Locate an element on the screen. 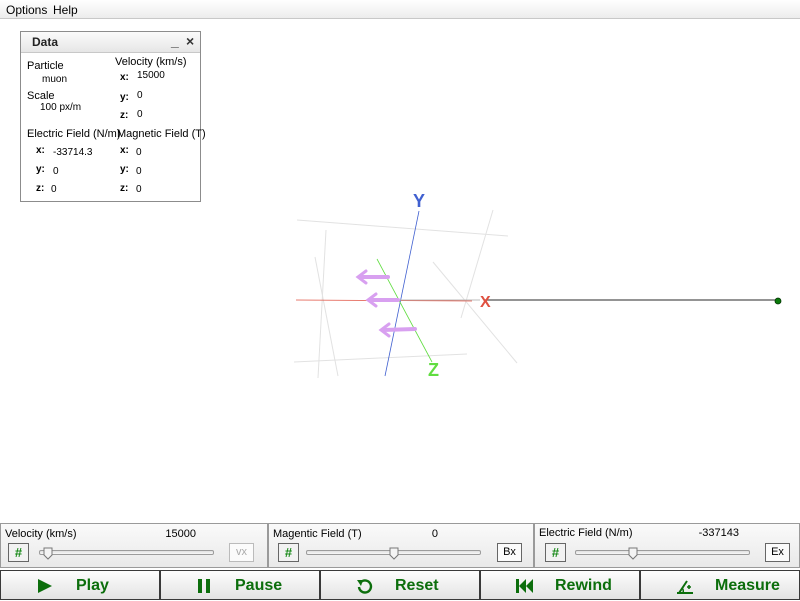 The height and width of the screenshot is (601, 800). z-axis-line is located at coordinates (404, 310).